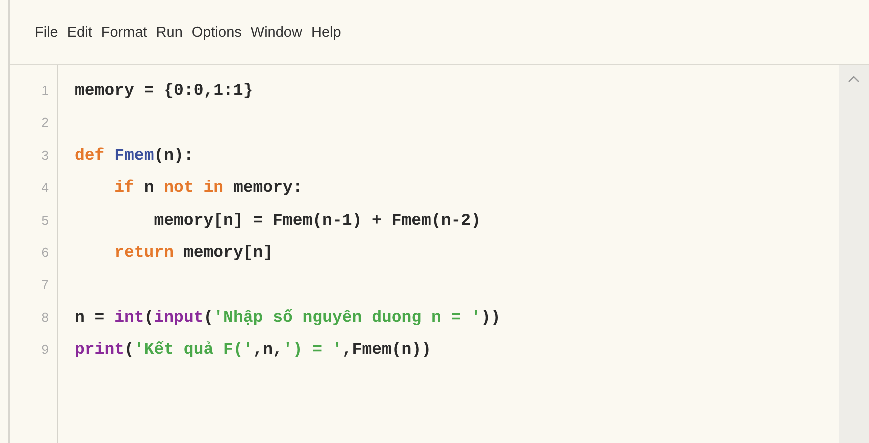  What do you see at coordinates (124, 34) in the screenshot?
I see `menu-item: Format` at bounding box center [124, 34].